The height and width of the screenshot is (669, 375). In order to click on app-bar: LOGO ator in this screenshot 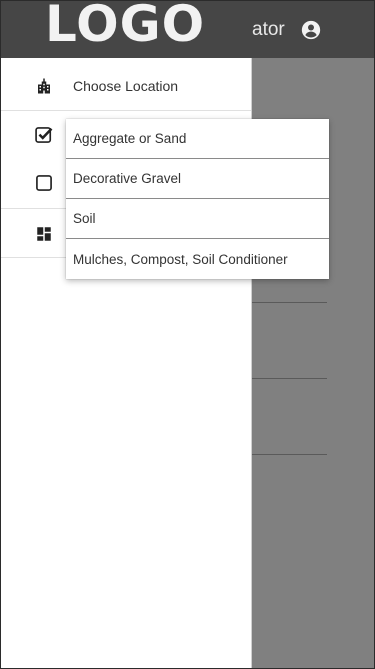, I will do `click(187, 29)`.